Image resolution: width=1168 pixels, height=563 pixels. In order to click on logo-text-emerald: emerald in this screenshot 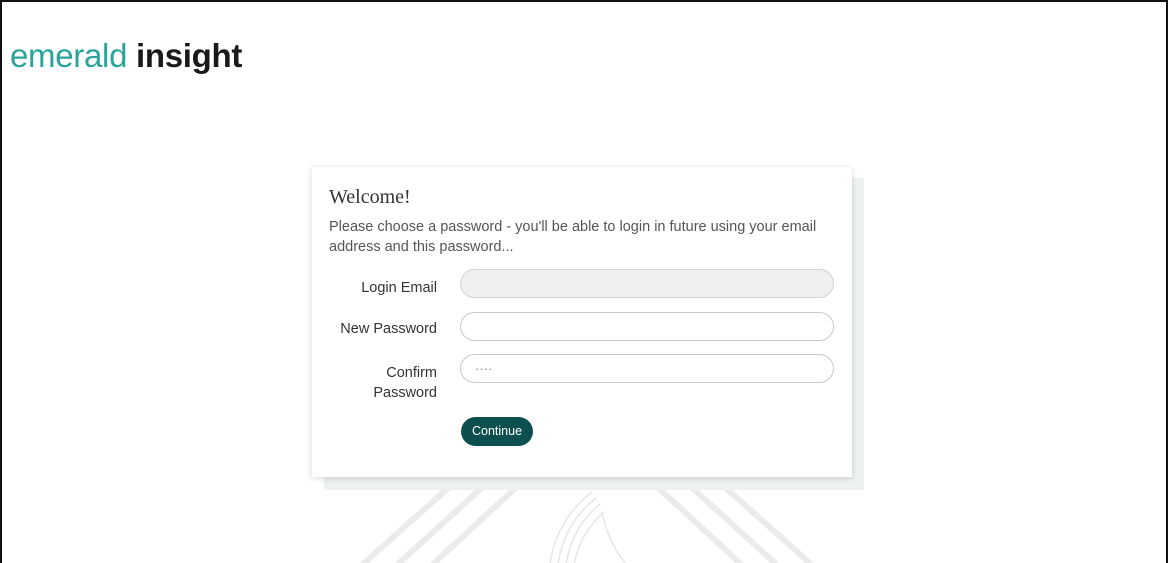, I will do `click(69, 55)`.